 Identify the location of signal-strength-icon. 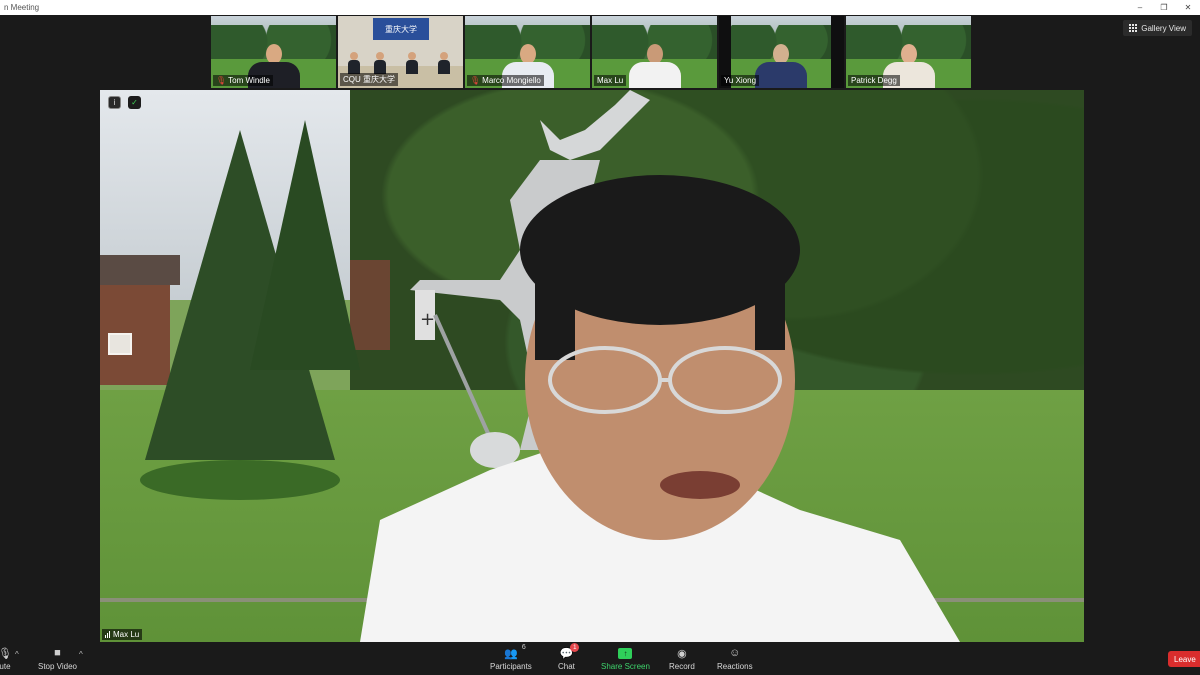
(107, 634).